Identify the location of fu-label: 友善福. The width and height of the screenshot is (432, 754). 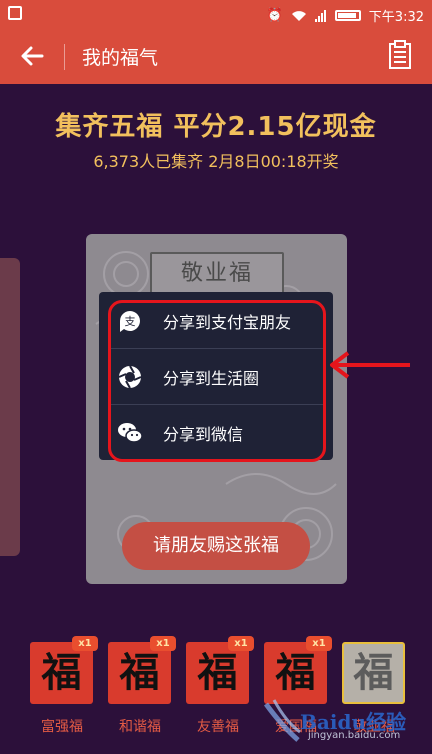
(218, 727).